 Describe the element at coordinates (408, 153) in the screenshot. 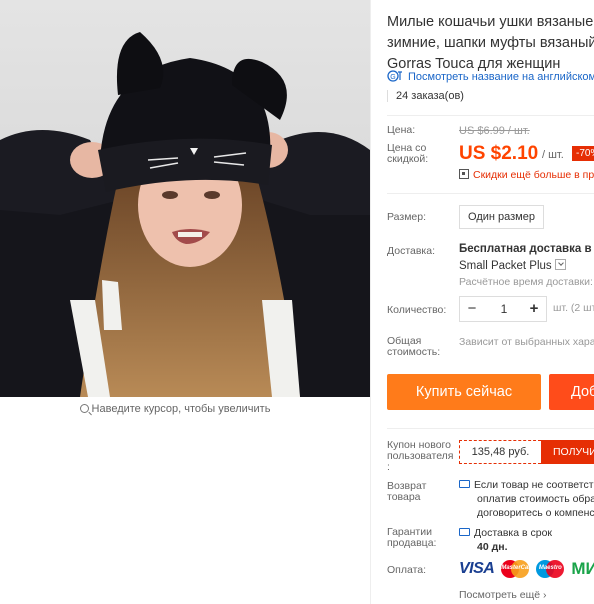

I see `discount-price-label: Цена со скидкой:` at that location.